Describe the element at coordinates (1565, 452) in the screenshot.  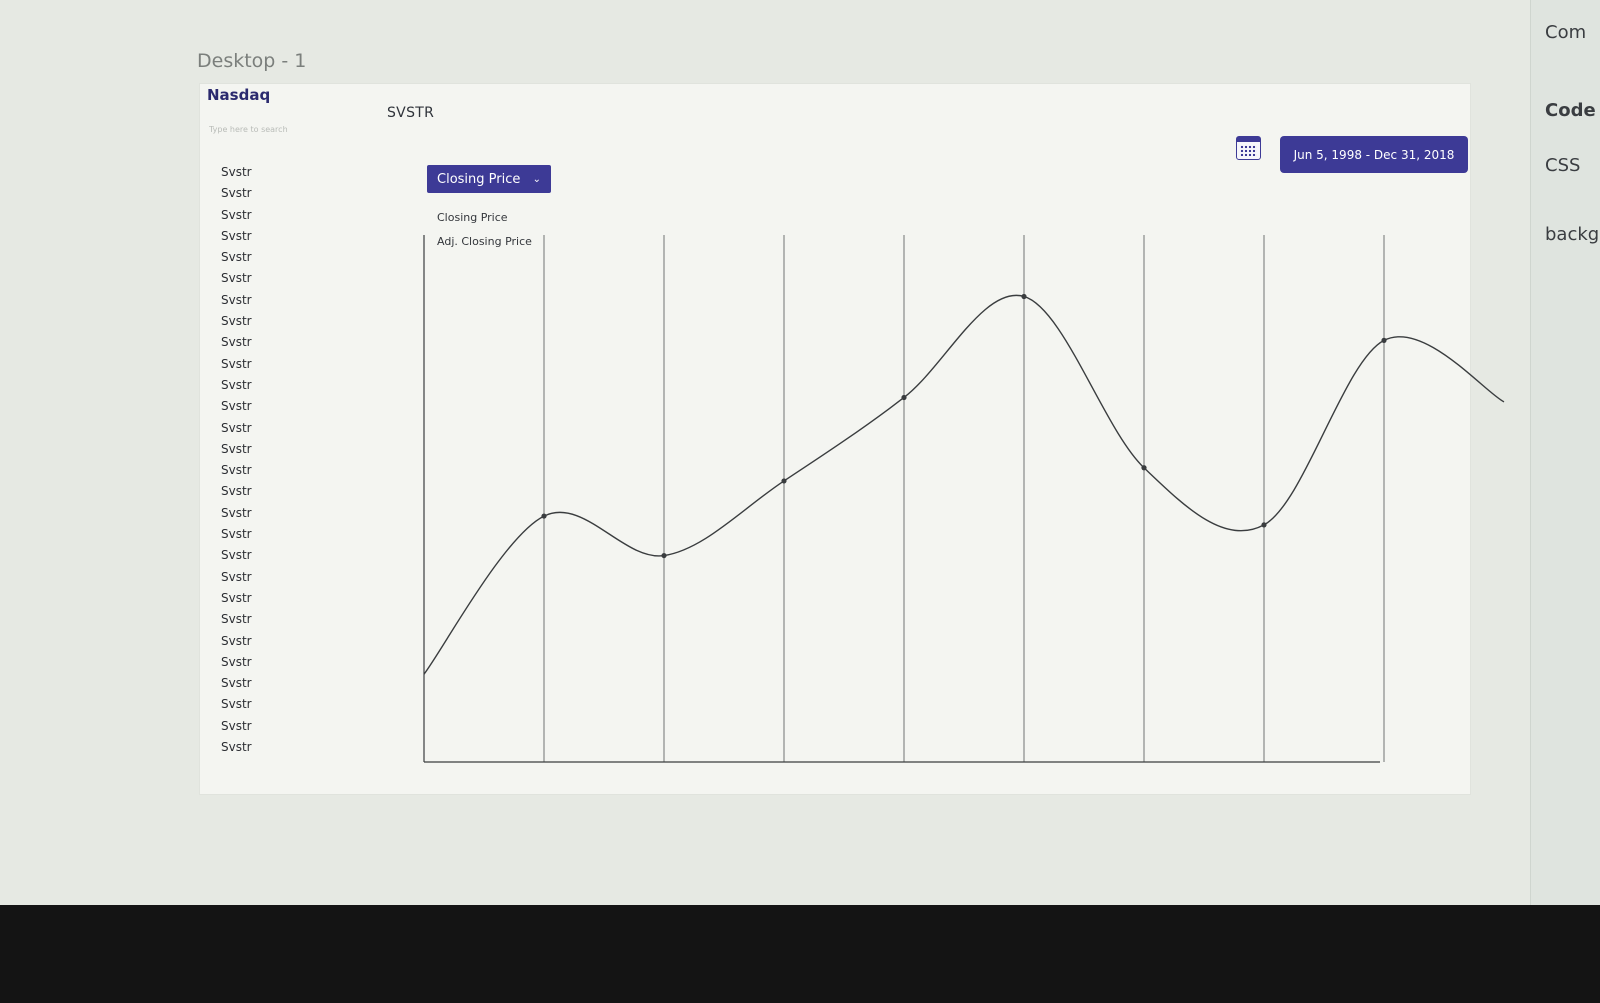
I see `inspector-panel: Com Code CSS backg` at that location.